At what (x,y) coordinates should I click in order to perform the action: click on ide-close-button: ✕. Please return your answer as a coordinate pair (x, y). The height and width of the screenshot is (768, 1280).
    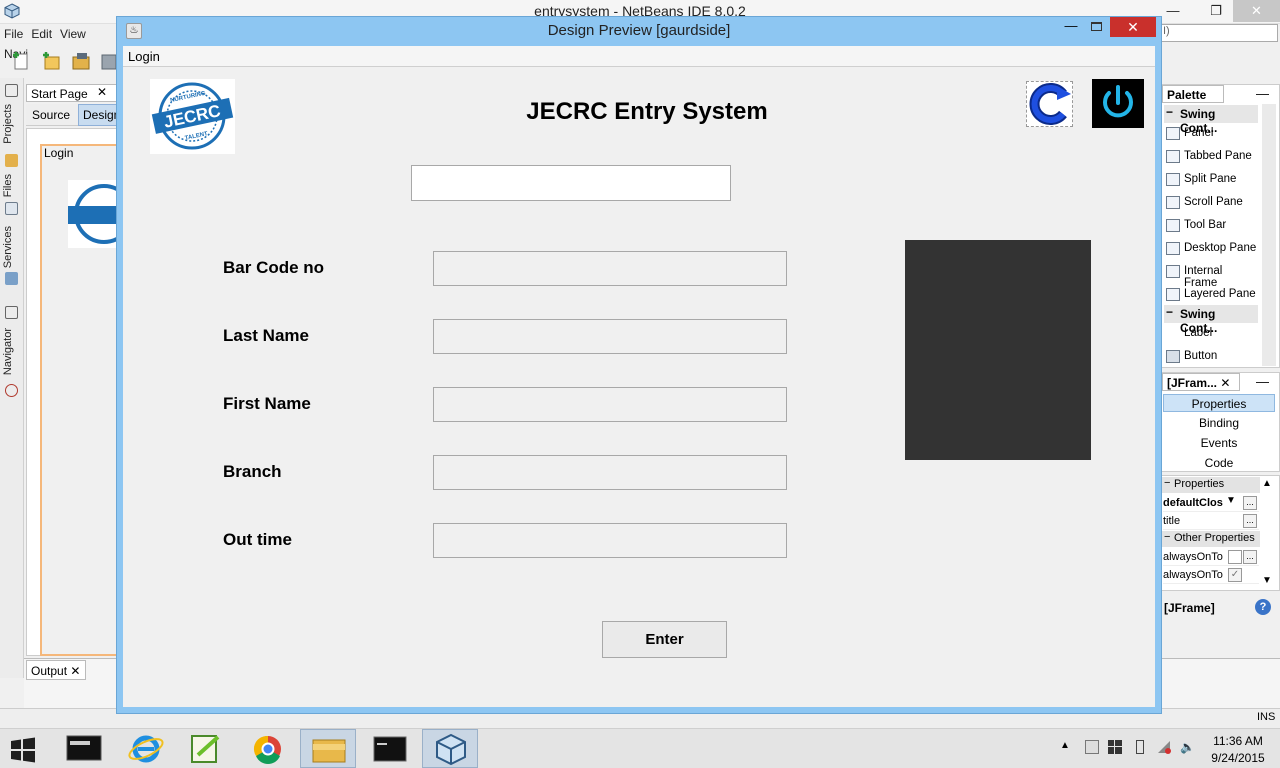
    Looking at the image, I should click on (1256, 11).